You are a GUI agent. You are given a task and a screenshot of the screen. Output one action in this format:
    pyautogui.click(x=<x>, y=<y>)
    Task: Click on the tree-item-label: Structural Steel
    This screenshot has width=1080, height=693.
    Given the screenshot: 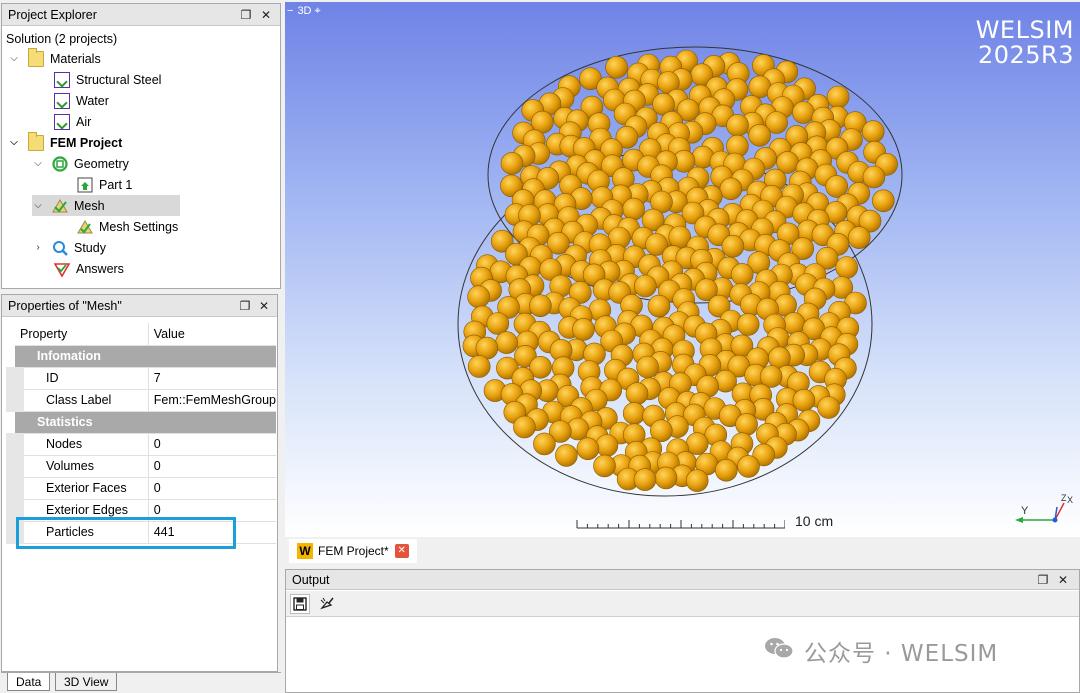 What is the action you would take?
    pyautogui.click(x=119, y=79)
    